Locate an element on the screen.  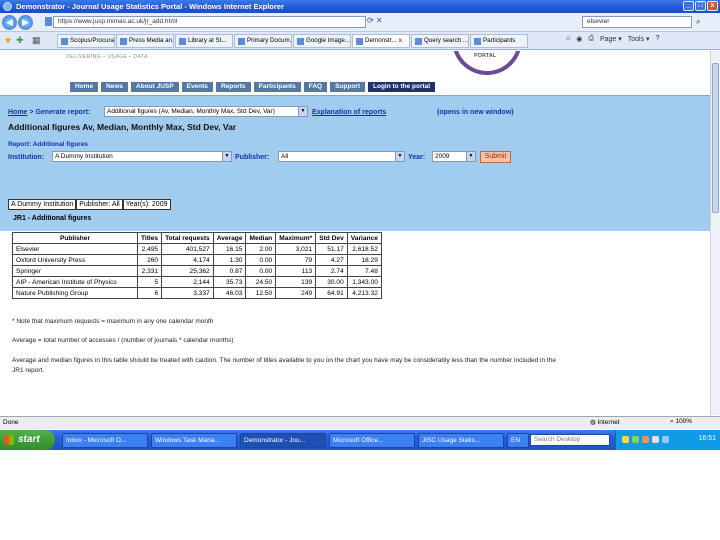
nav-support: Support is located at coordinates (348, 87).